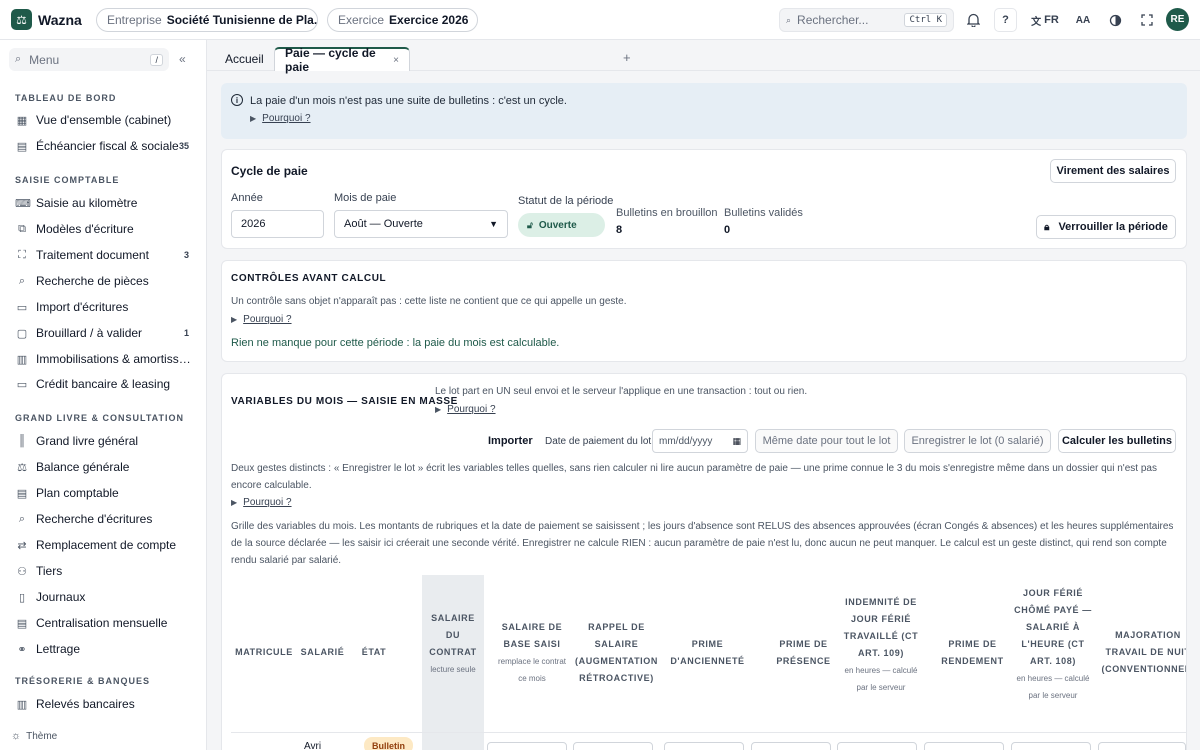 The image size is (1200, 750). I want to click on cell-rappel-input, so click(613, 746).